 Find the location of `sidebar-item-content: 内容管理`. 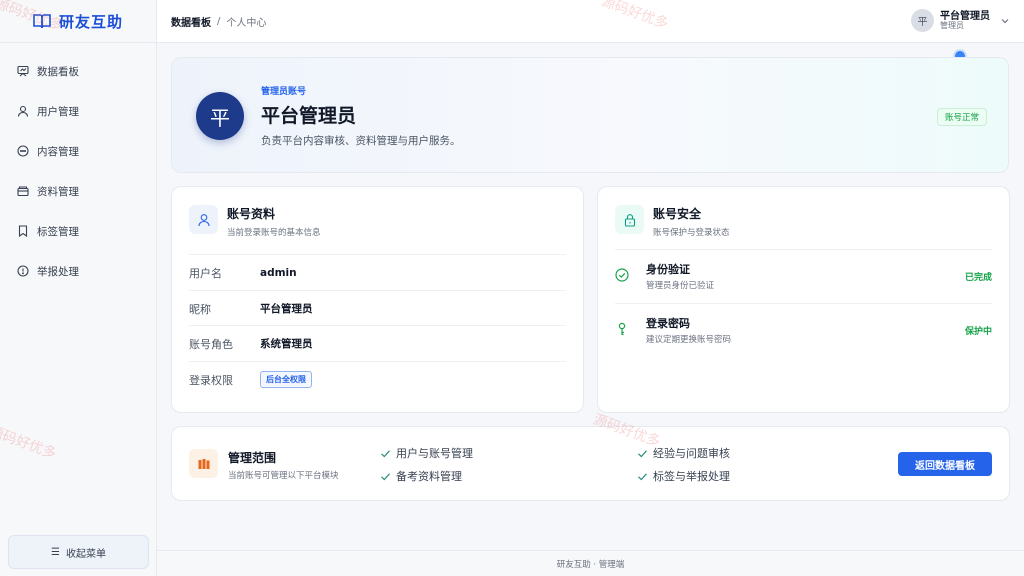

sidebar-item-content: 内容管理 is located at coordinates (78, 151).